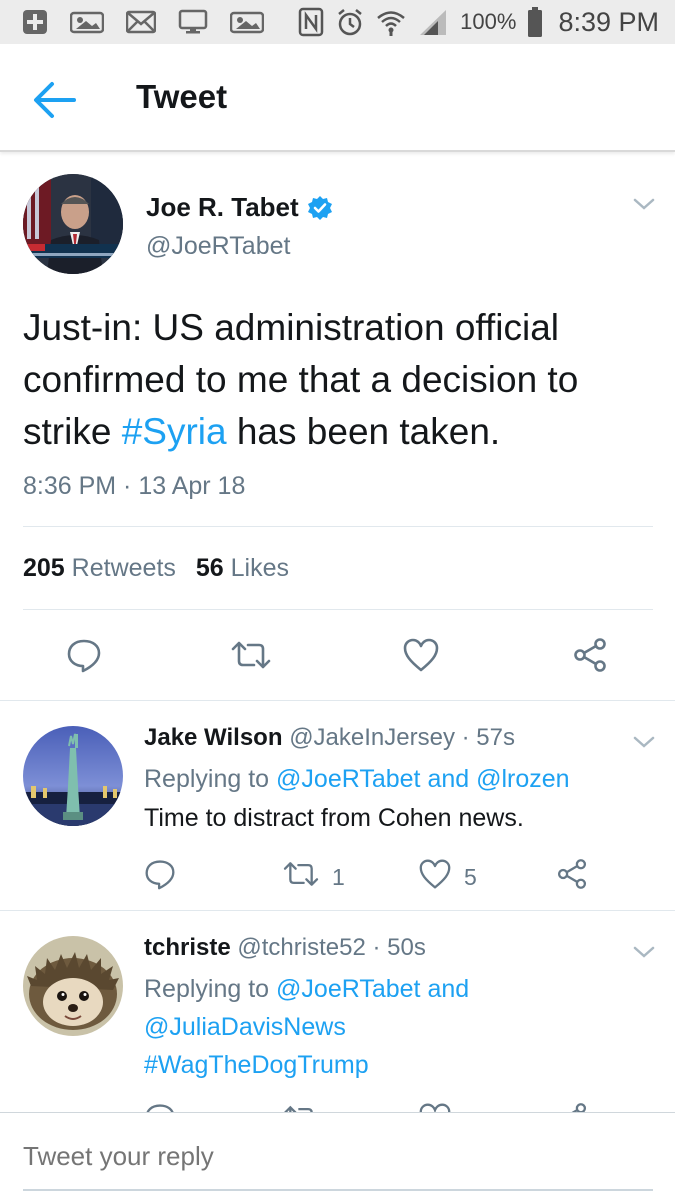 The height and width of the screenshot is (1200, 675). Describe the element at coordinates (123, 568) in the screenshot. I see `retweet-label: Retweets` at that location.